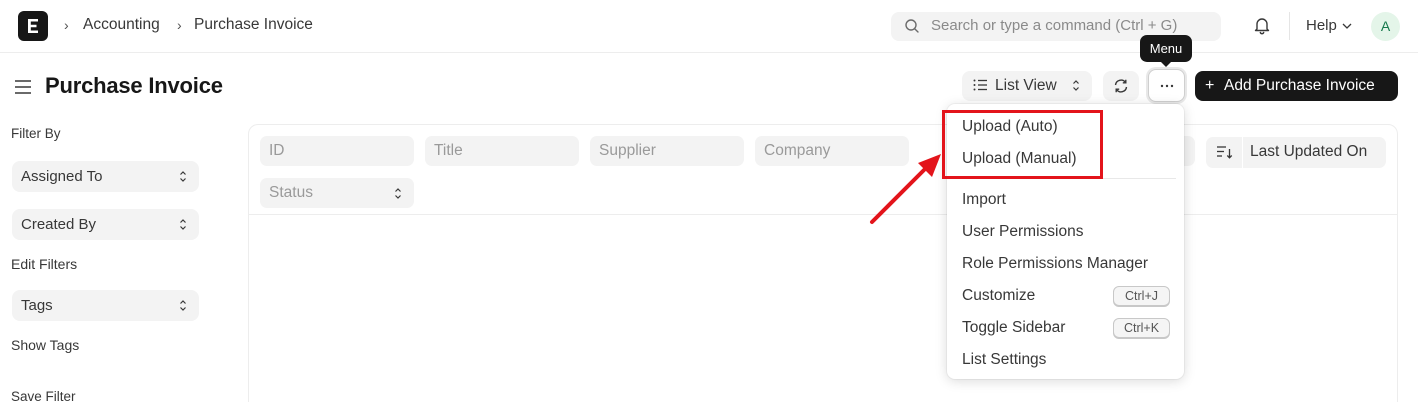 The image size is (1418, 402). What do you see at coordinates (905, 189) in the screenshot?
I see `annotation-arrow-icon` at bounding box center [905, 189].